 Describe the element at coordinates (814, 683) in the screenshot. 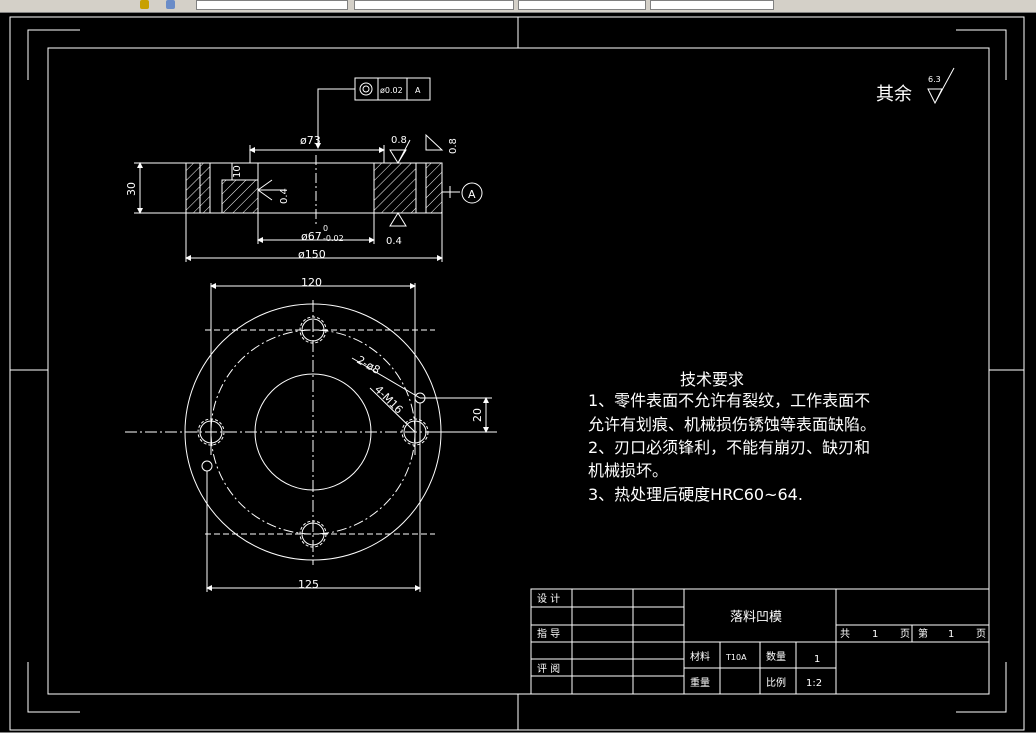

I see `tb-scale: 1:2` at that location.